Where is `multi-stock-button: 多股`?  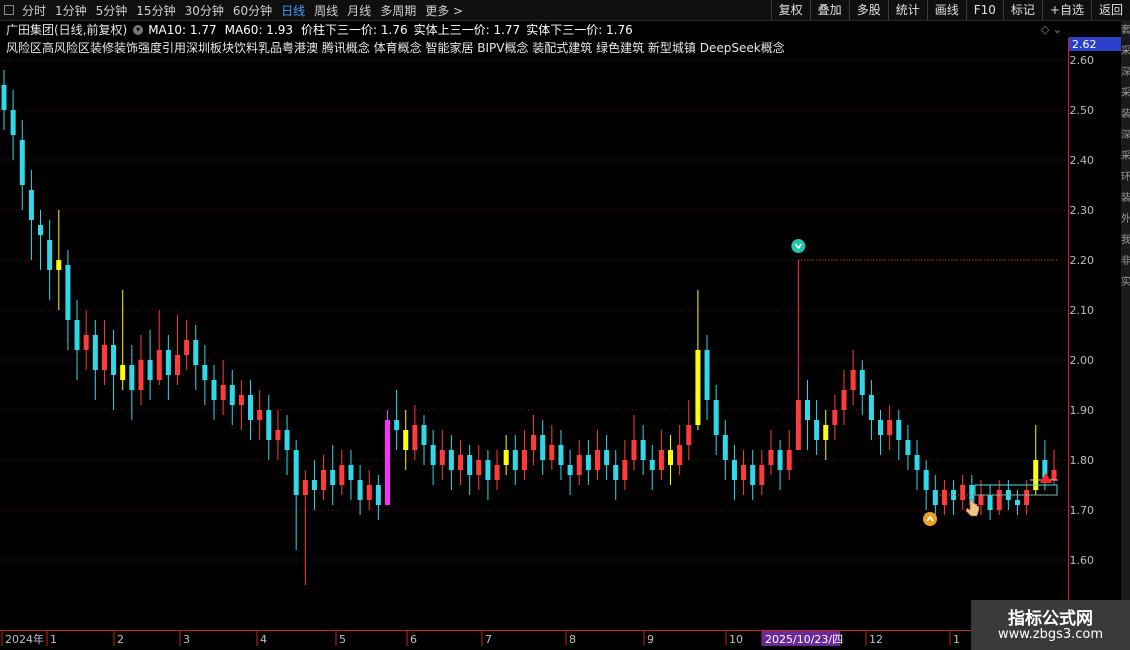 multi-stock-button: 多股 is located at coordinates (868, 10).